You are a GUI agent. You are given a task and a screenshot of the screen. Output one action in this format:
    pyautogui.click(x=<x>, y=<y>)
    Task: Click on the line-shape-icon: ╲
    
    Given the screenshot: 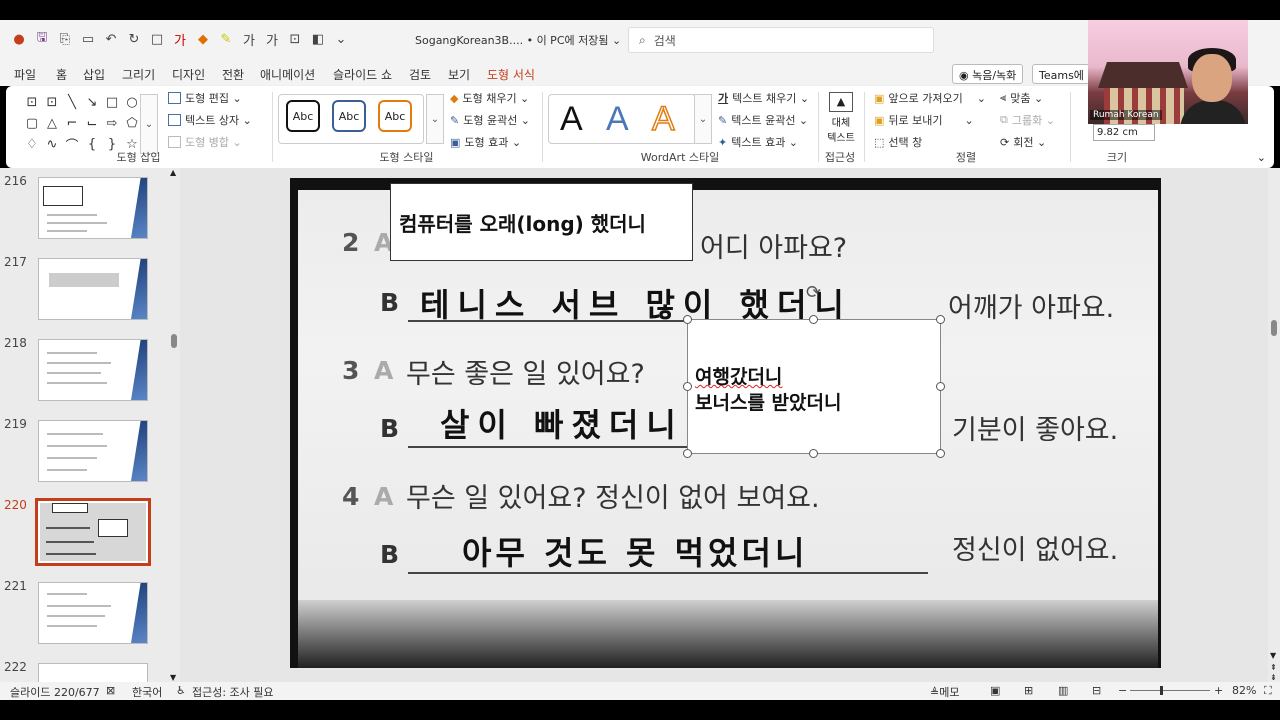 What is the action you would take?
    pyautogui.click(x=72, y=102)
    